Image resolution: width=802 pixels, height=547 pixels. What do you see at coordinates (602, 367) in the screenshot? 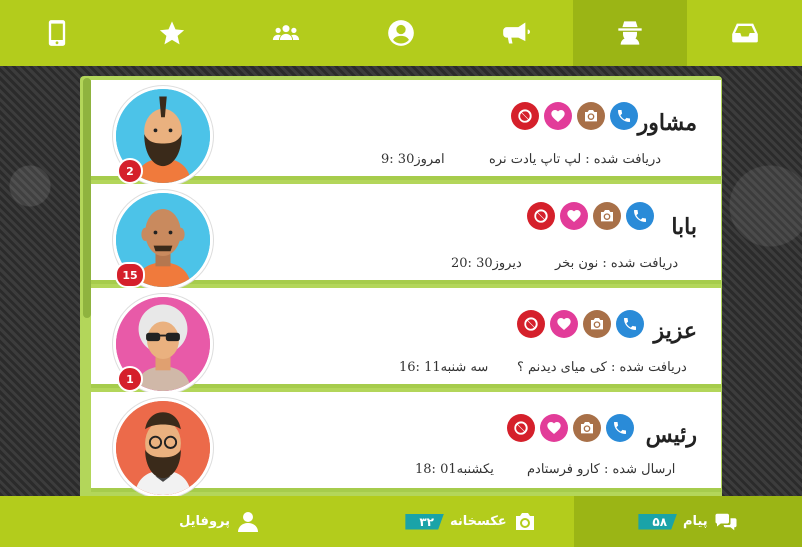
I see `last-message: دریافت شده : کی میای دیدنم ؟` at bounding box center [602, 367].